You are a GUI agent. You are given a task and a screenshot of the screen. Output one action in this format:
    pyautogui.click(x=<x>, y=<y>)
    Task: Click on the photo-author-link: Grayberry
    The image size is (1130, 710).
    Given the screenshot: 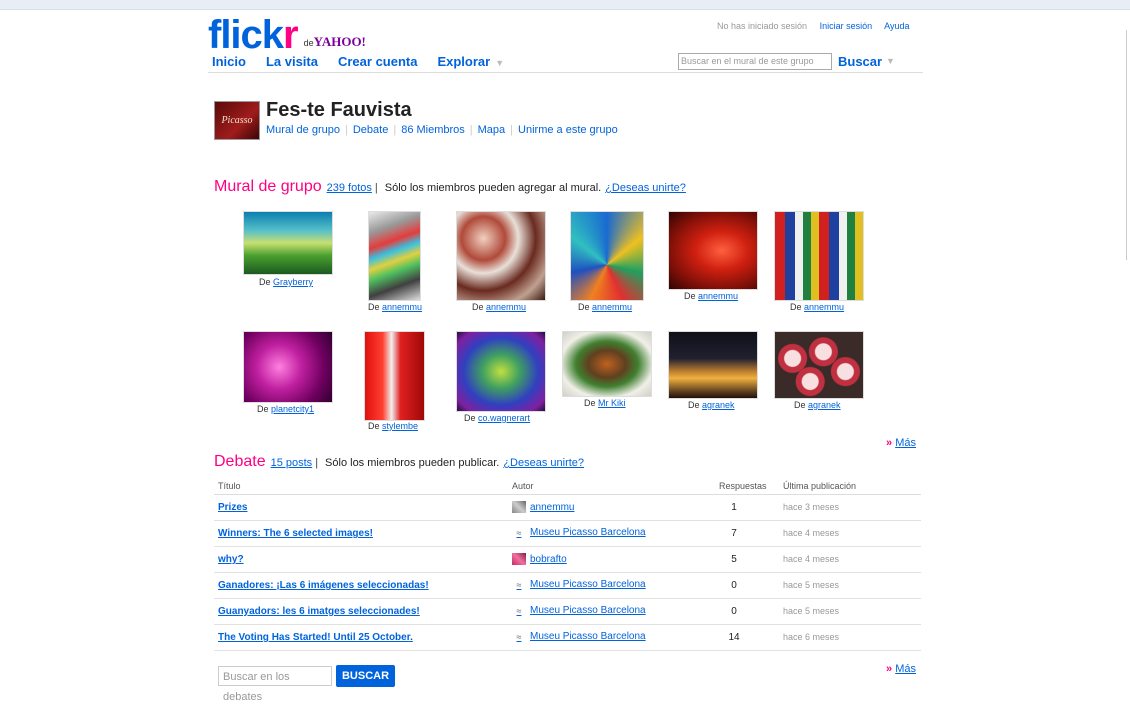 What is the action you would take?
    pyautogui.click(x=293, y=282)
    